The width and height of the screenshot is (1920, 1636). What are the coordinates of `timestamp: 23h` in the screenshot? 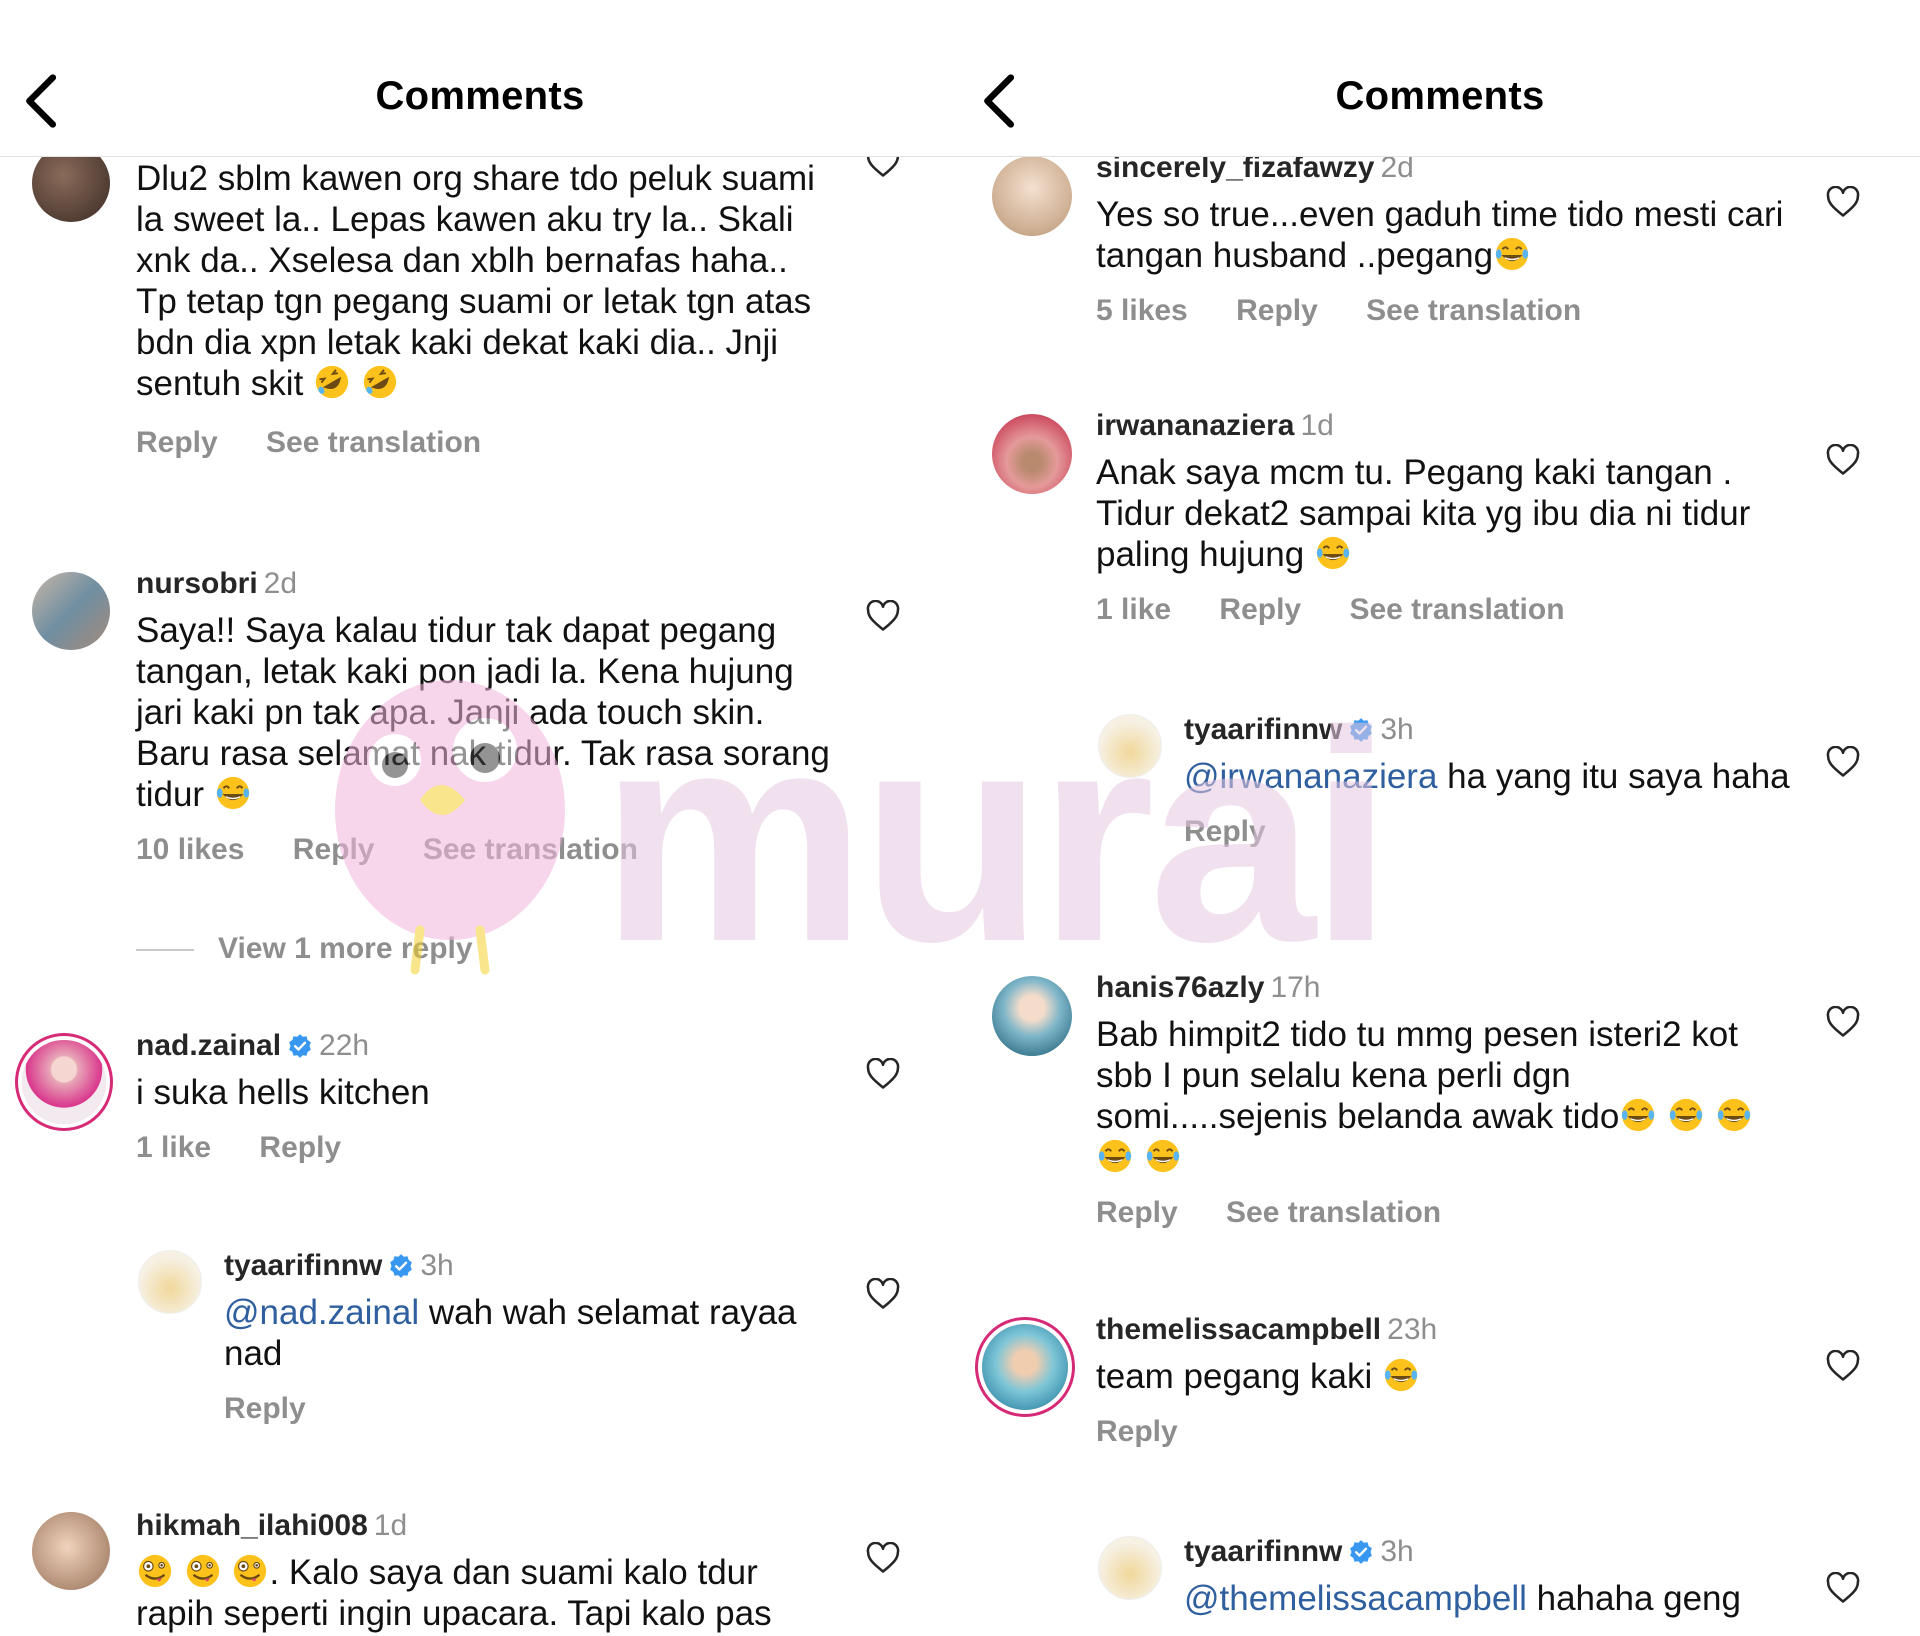 It's located at (1412, 1329).